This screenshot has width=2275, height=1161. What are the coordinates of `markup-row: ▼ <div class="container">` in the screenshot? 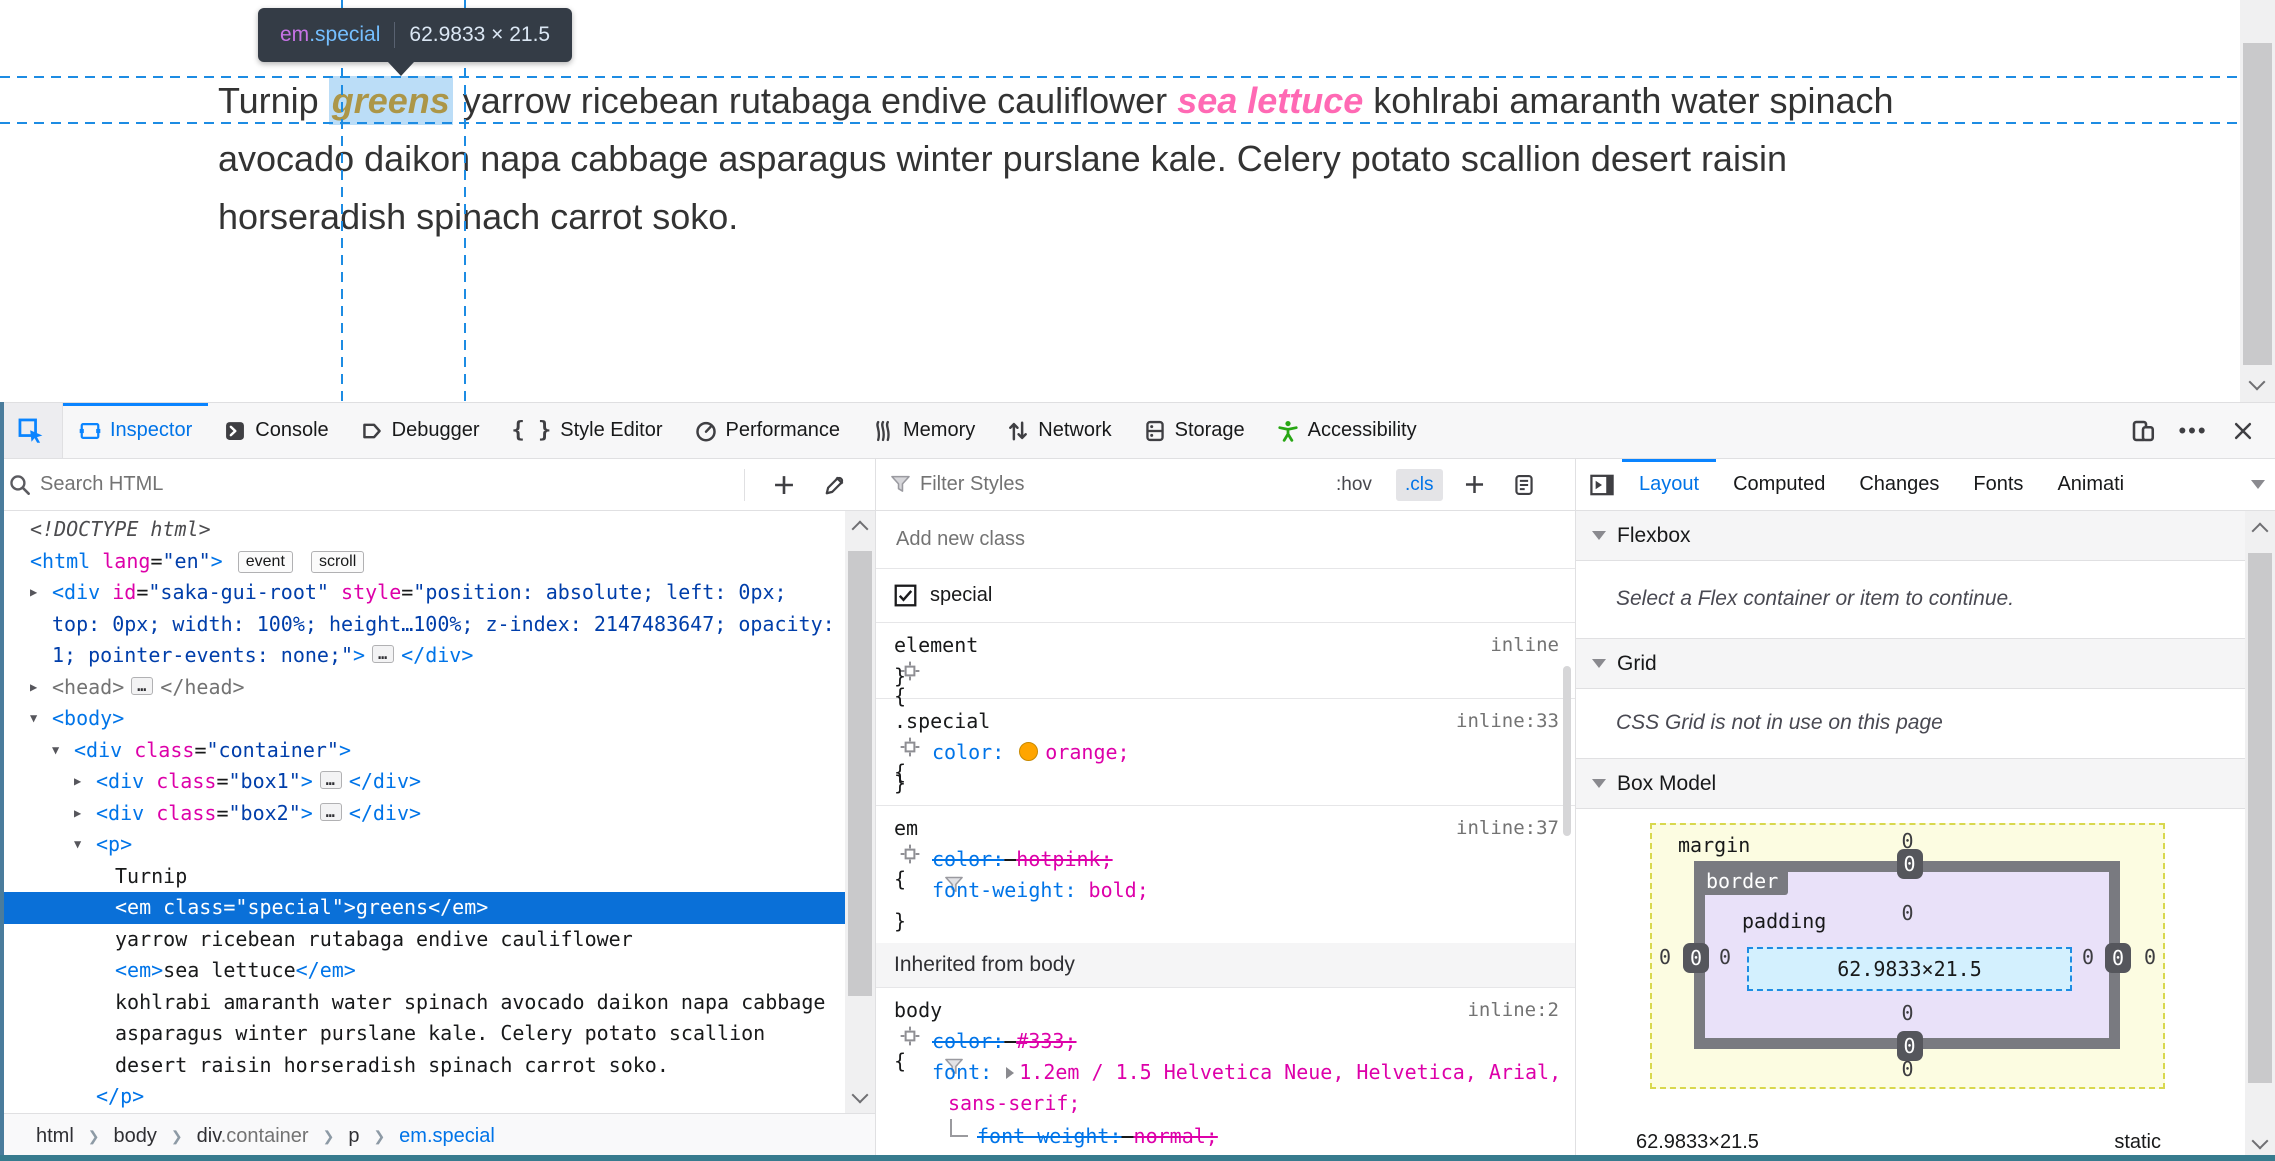 It's located at (422, 751).